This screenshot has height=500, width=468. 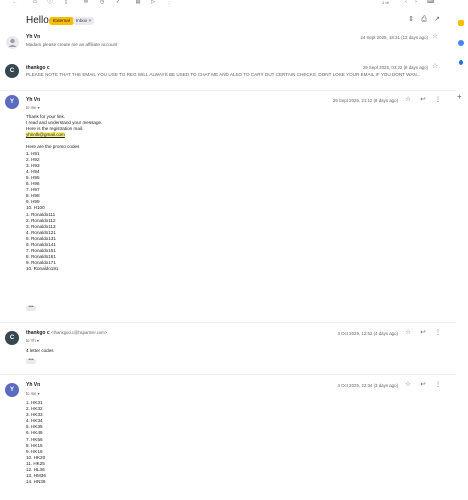 I want to click on more-icon: ⋮, so click(x=169, y=2).